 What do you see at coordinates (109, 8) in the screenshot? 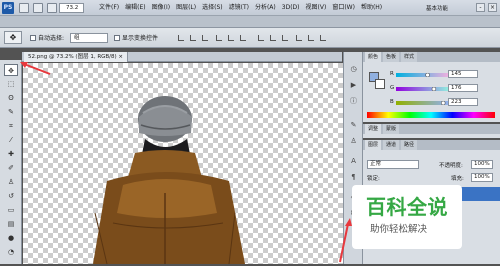
I see `menu-file: 文件(F)` at bounding box center [109, 8].